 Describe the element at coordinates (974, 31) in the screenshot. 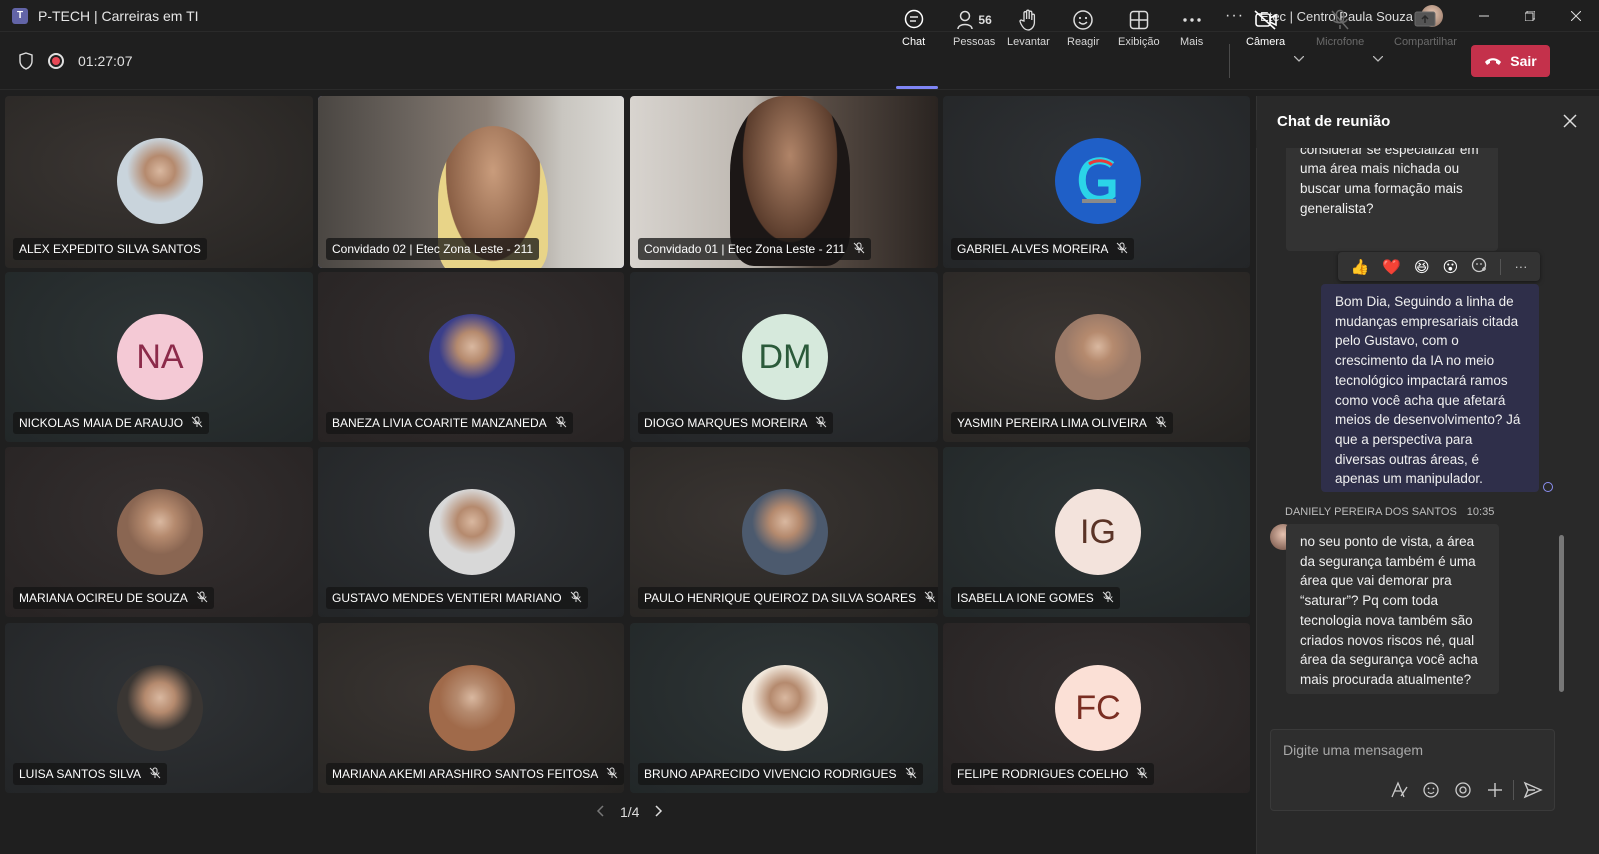

I see `people-button: 56 Pessoas` at that location.